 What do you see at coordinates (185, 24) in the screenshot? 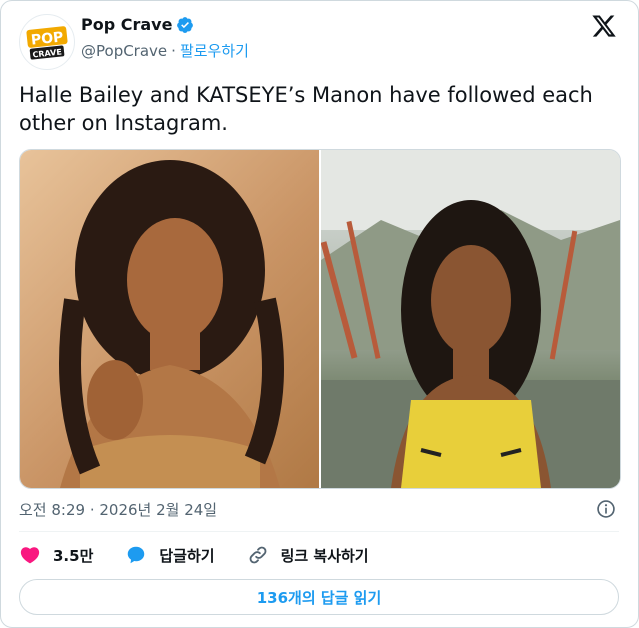
I see `verified-badge-icon` at bounding box center [185, 24].